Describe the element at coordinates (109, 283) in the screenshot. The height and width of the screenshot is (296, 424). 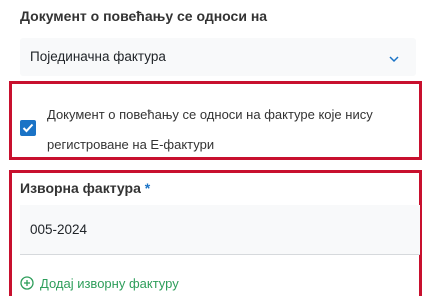
I see `add-source-invoice-label: Додај изворну фактуру` at that location.